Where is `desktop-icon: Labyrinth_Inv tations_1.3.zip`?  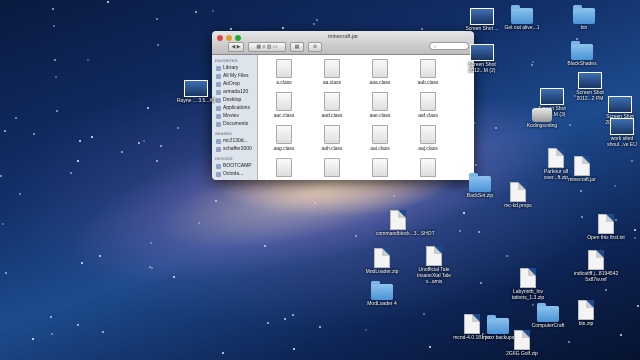 desktop-icon: Labyrinth_Inv tations_1.3.zip is located at coordinates (528, 284).